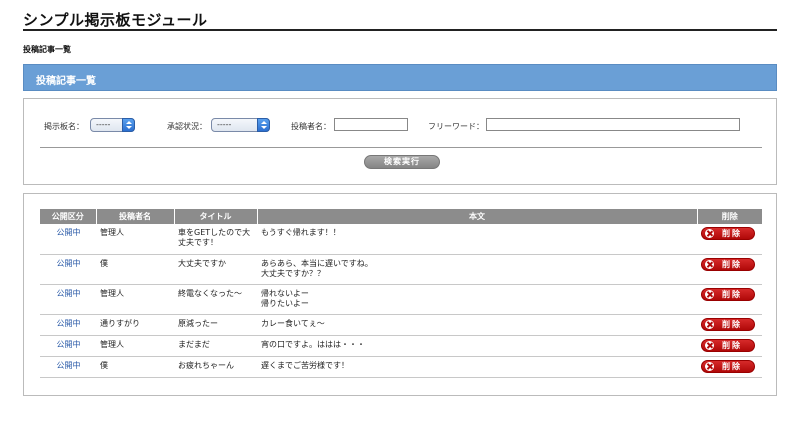 This screenshot has width=800, height=425. Describe the element at coordinates (371, 124) in the screenshot. I see `poster-name-input` at that location.